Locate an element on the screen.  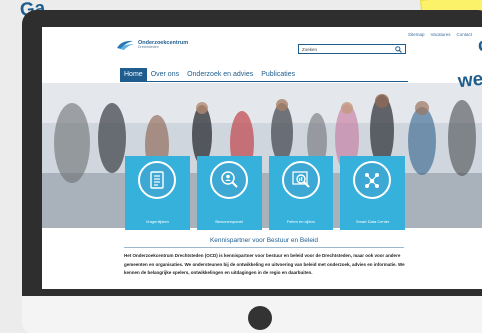
list-icon is located at coordinates (157, 180).